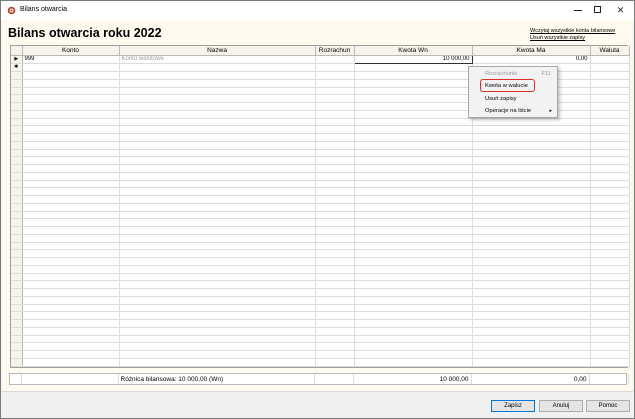 The height and width of the screenshot is (419, 635). Describe the element at coordinates (71, 67) in the screenshot. I see `cell-konto` at that location.